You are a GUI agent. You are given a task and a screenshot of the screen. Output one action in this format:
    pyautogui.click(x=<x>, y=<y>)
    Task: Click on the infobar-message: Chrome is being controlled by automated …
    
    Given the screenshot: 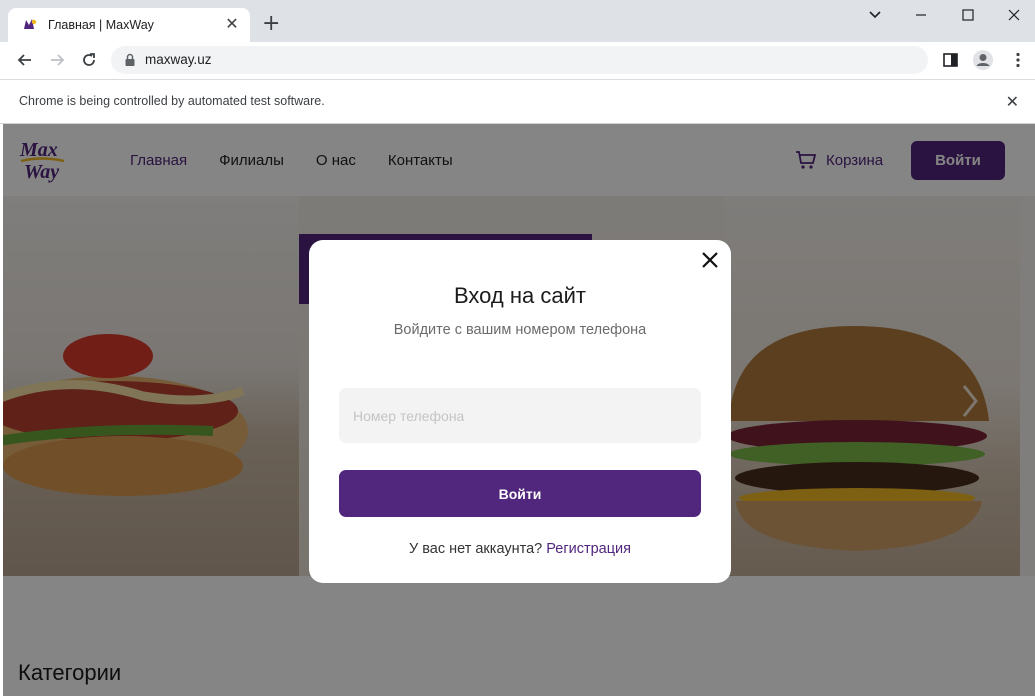 What is the action you would take?
    pyautogui.click(x=172, y=101)
    